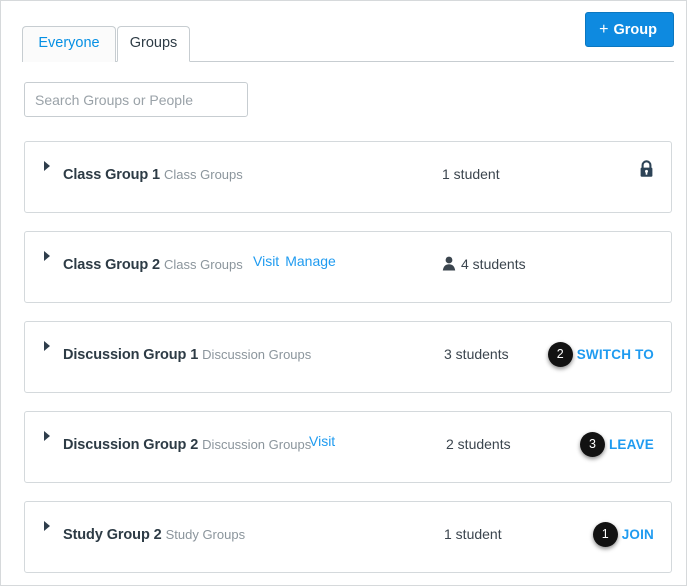  I want to click on group-title: Study Group 2 Study Groups, so click(154, 535).